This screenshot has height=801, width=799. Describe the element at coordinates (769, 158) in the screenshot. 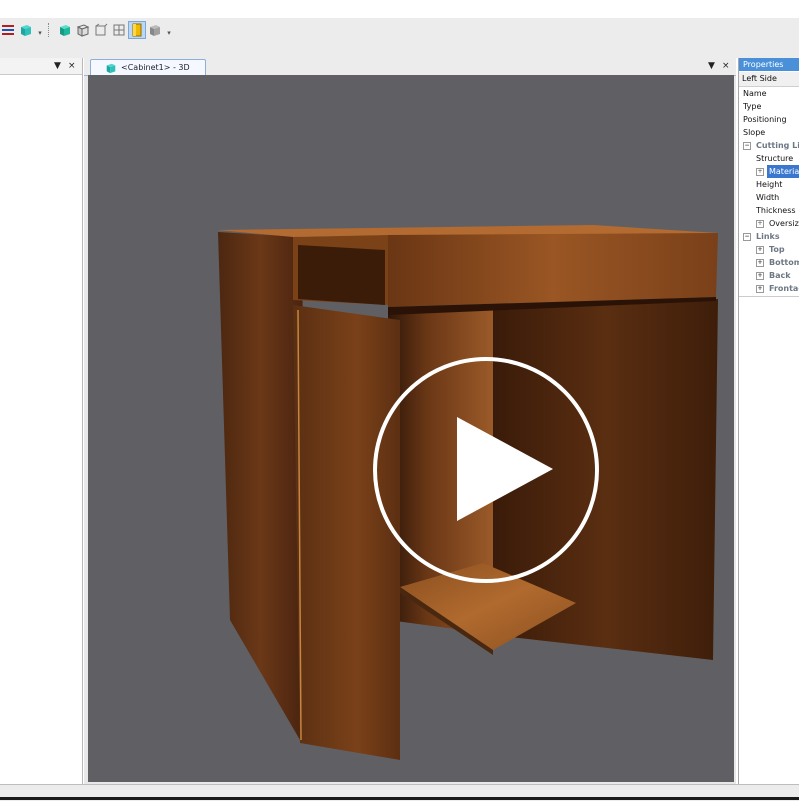

I see `property-row-structure: Structure` at that location.